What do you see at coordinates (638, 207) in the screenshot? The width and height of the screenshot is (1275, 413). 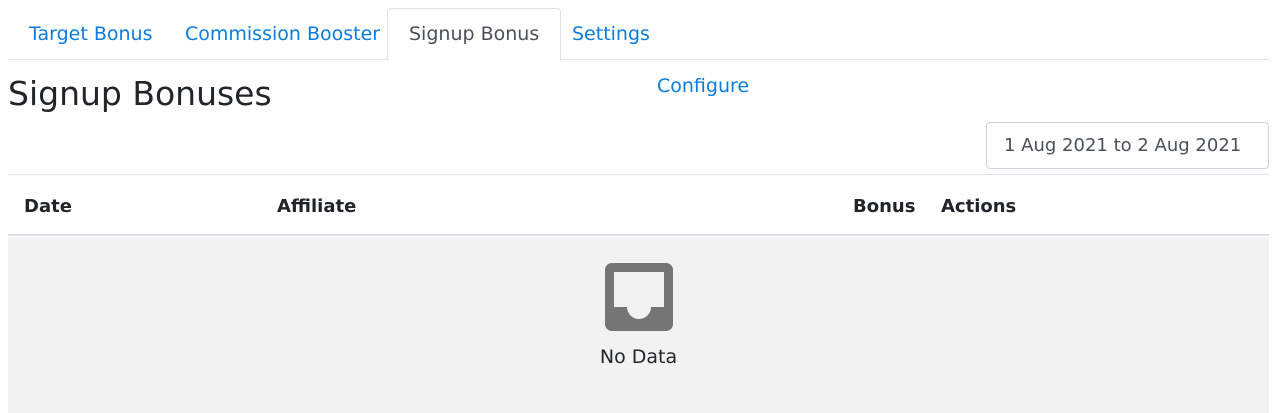 I see `table-header: Date Affiliate Bonus Actions` at bounding box center [638, 207].